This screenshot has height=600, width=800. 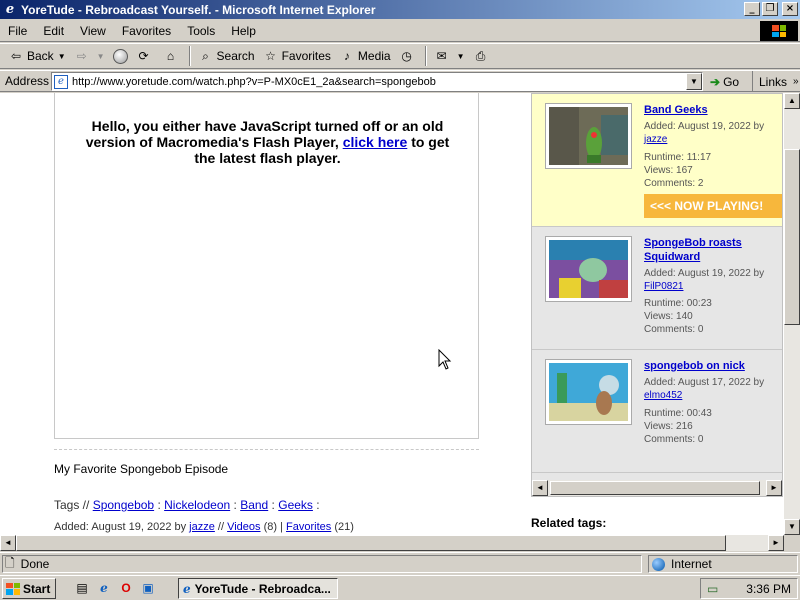 I want to click on status-text-panel: 🗋 Done, so click(x=322, y=564).